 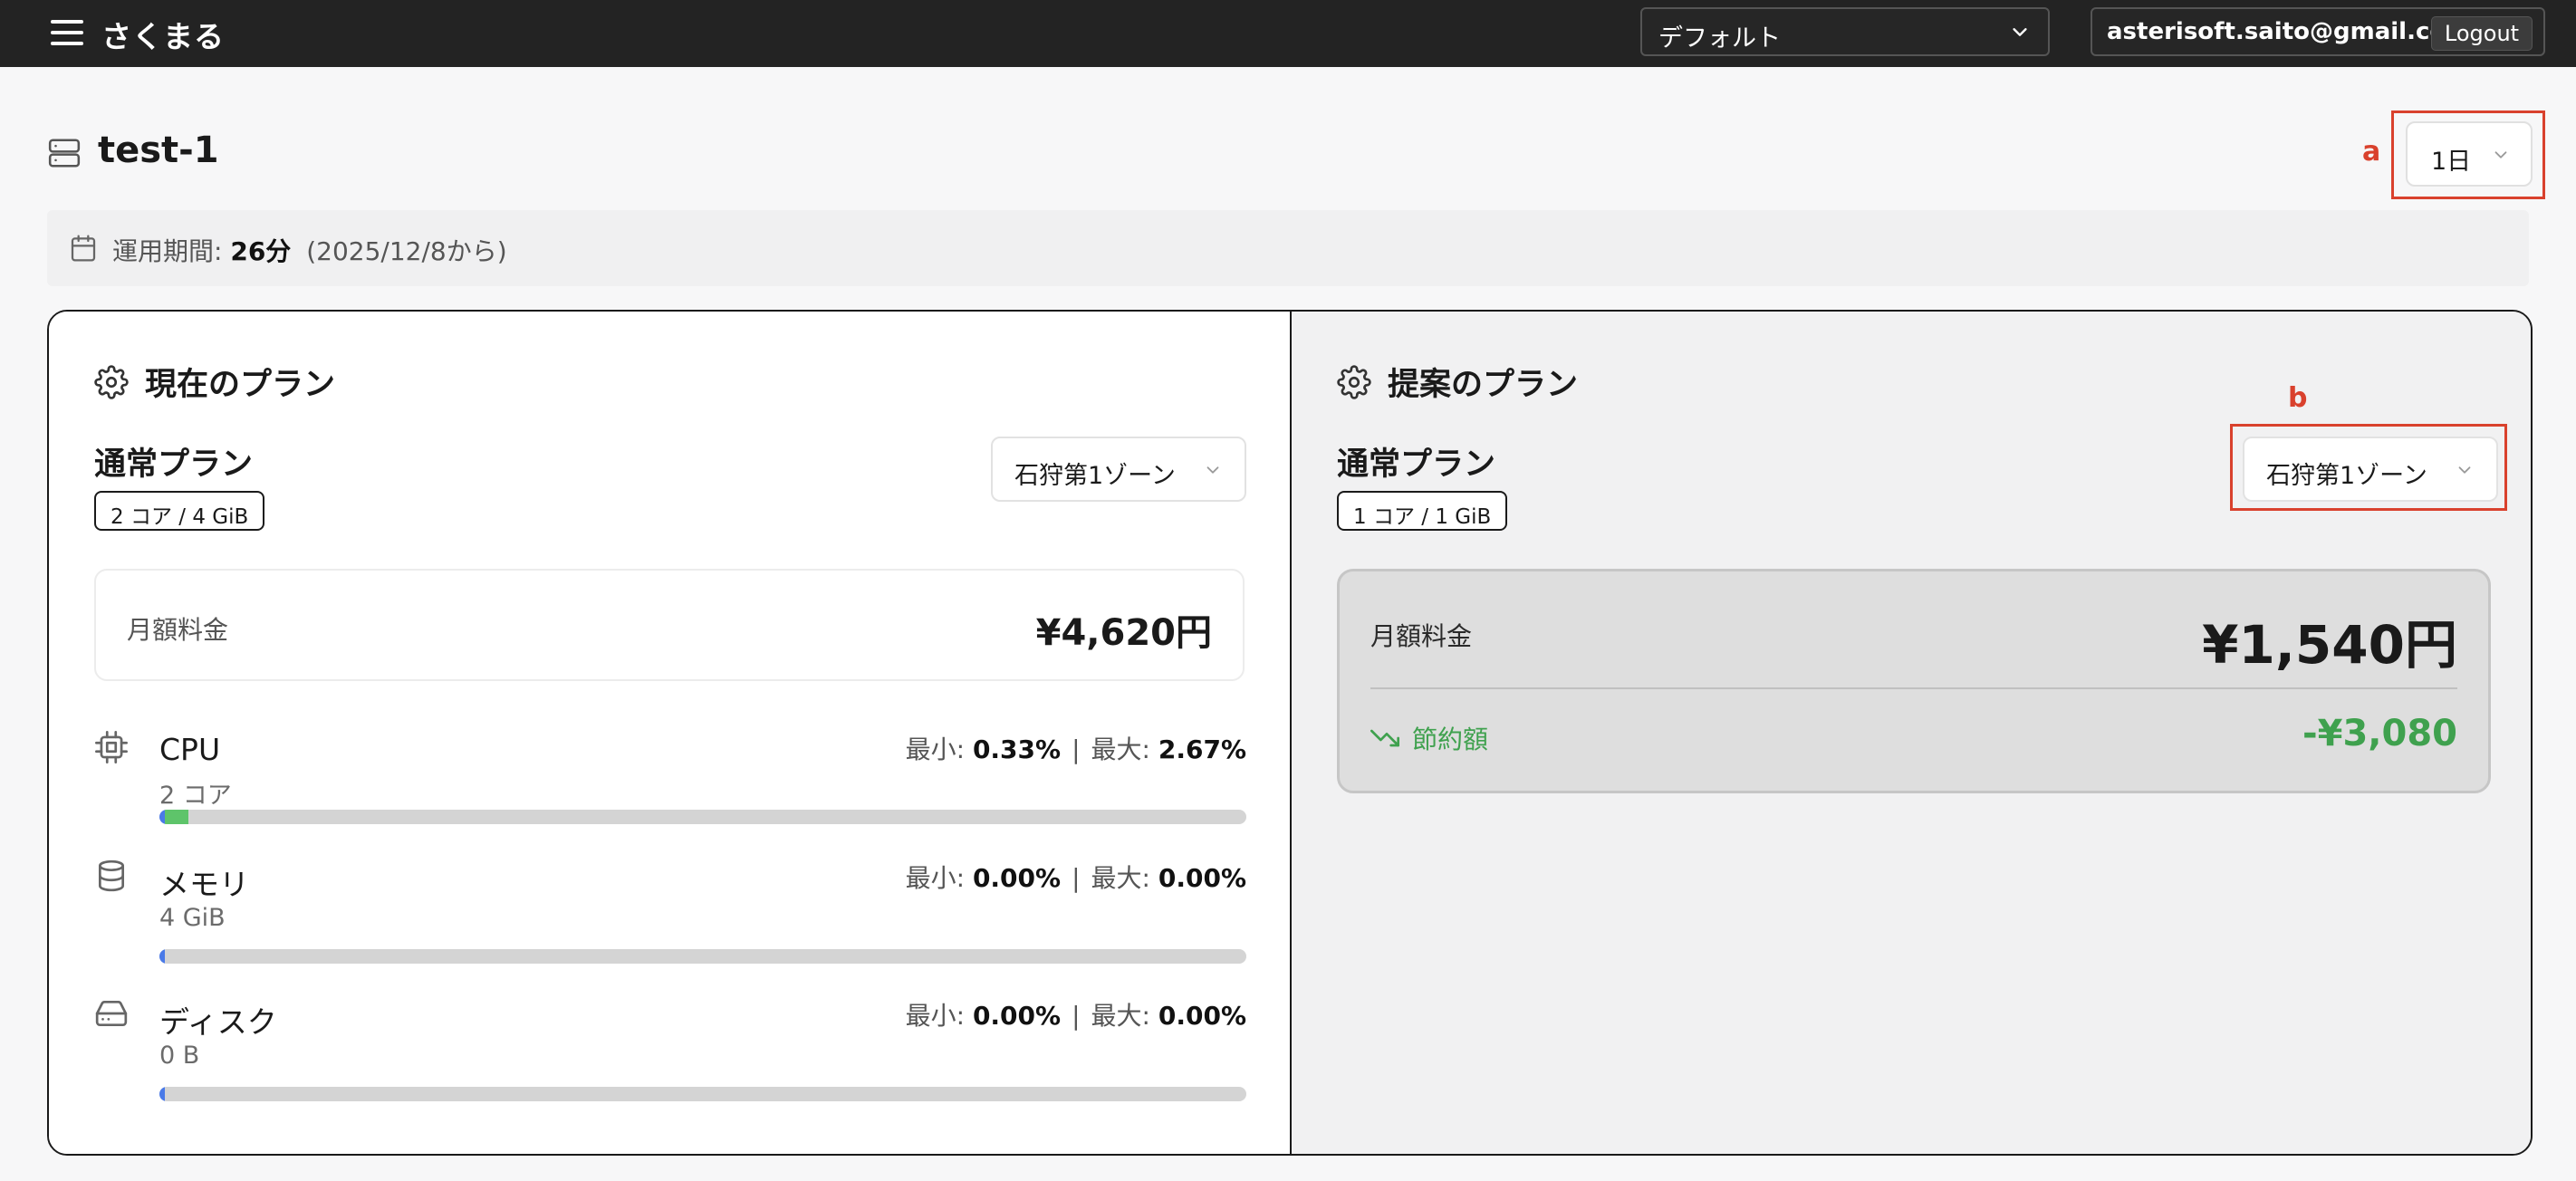 I want to click on metric-sub: 0 B, so click(x=179, y=1056).